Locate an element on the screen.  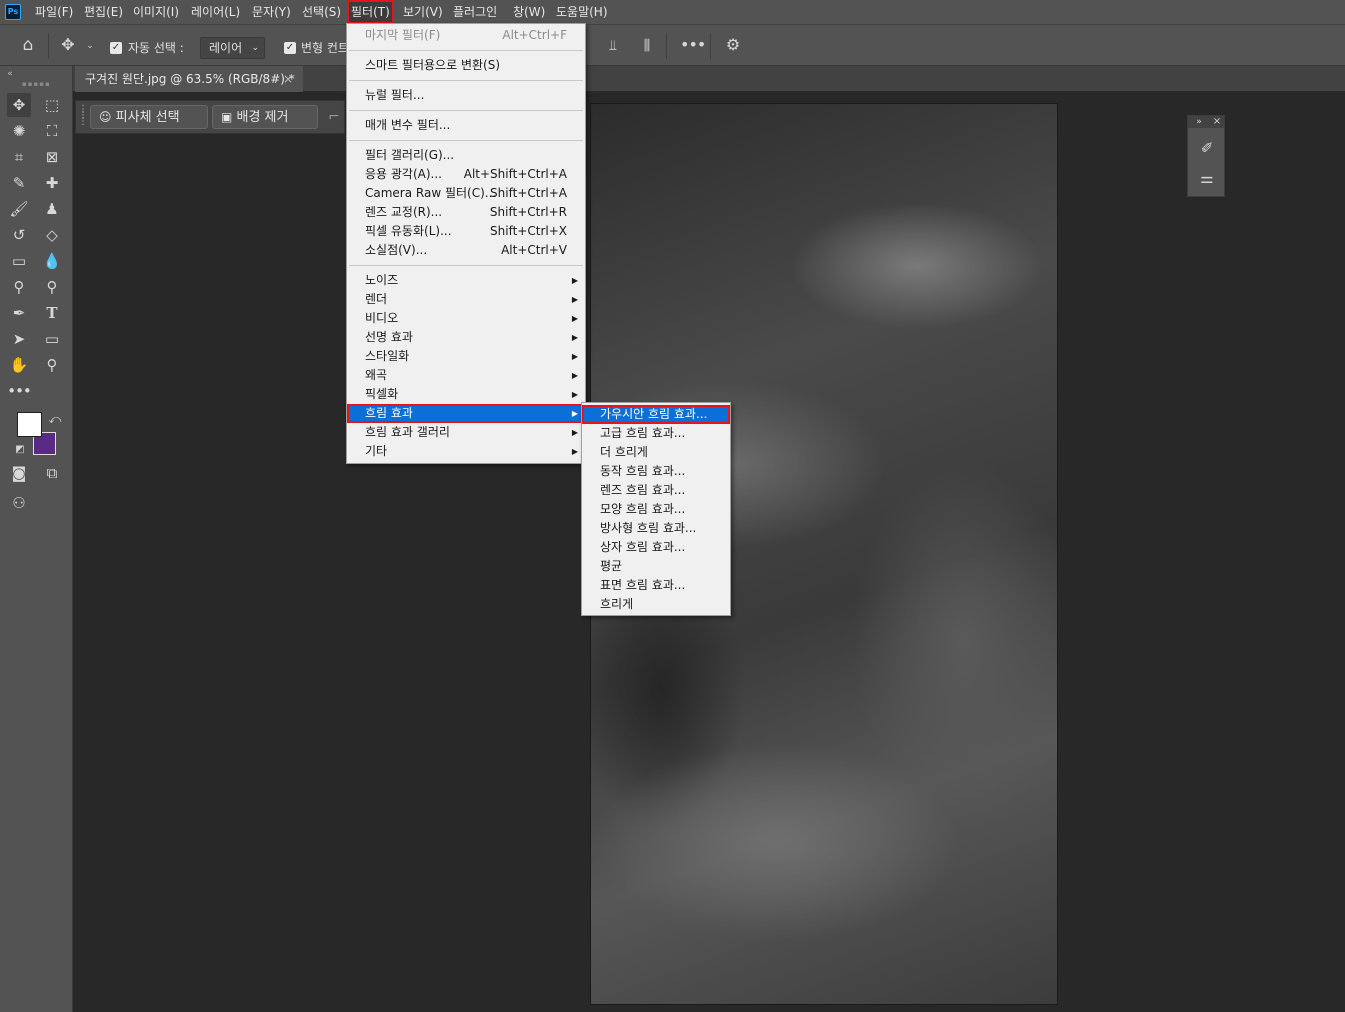
menu-window: 창(W) is located at coordinates (529, 12).